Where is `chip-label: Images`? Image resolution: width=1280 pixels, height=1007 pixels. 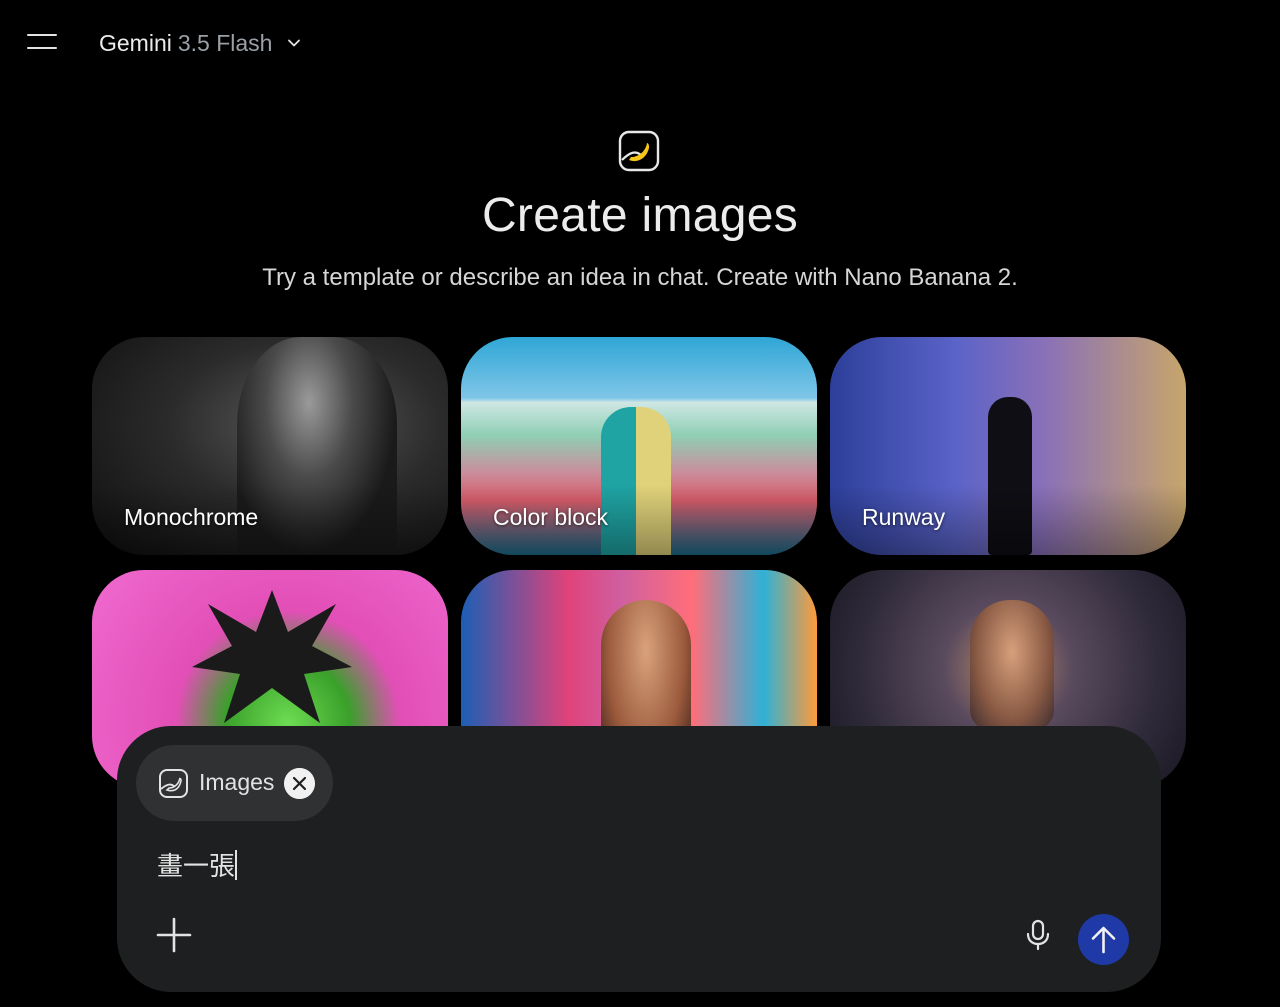
chip-label: Images is located at coordinates (237, 782).